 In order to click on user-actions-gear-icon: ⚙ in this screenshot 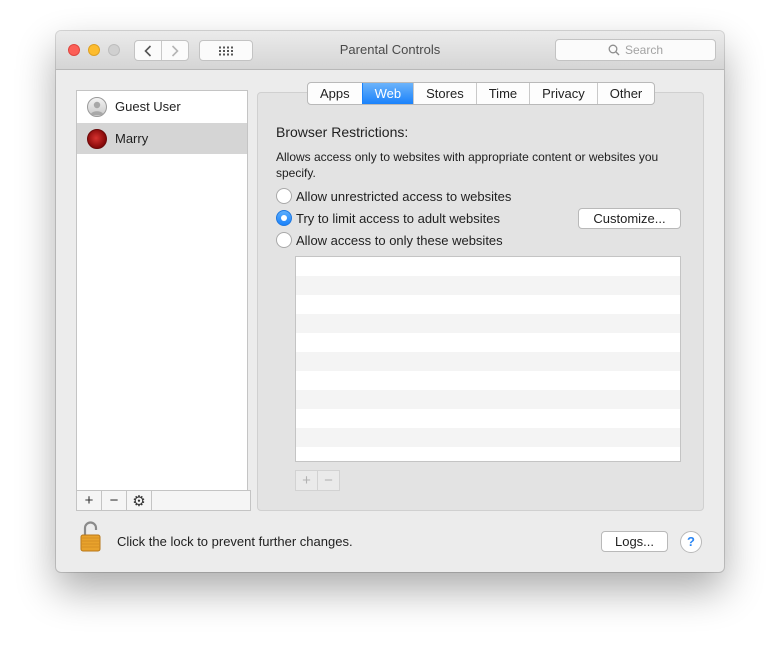, I will do `click(139, 500)`.